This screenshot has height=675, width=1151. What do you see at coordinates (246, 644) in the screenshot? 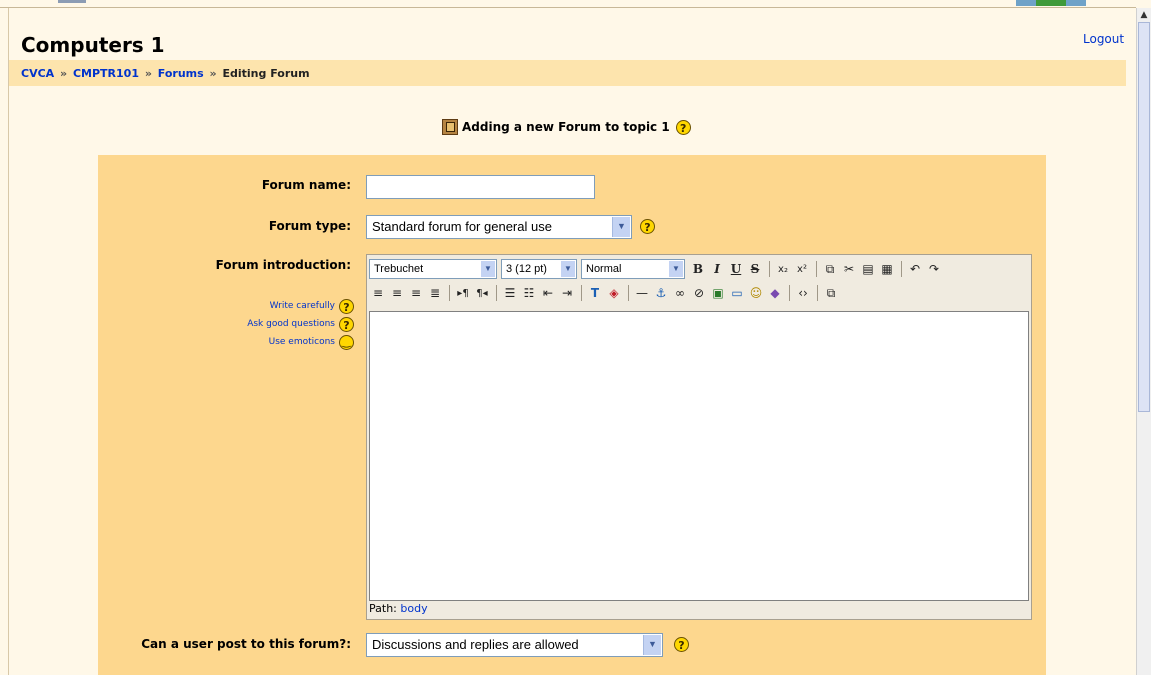
I see `post-permission-label: Can a user post to this forum?:` at bounding box center [246, 644].